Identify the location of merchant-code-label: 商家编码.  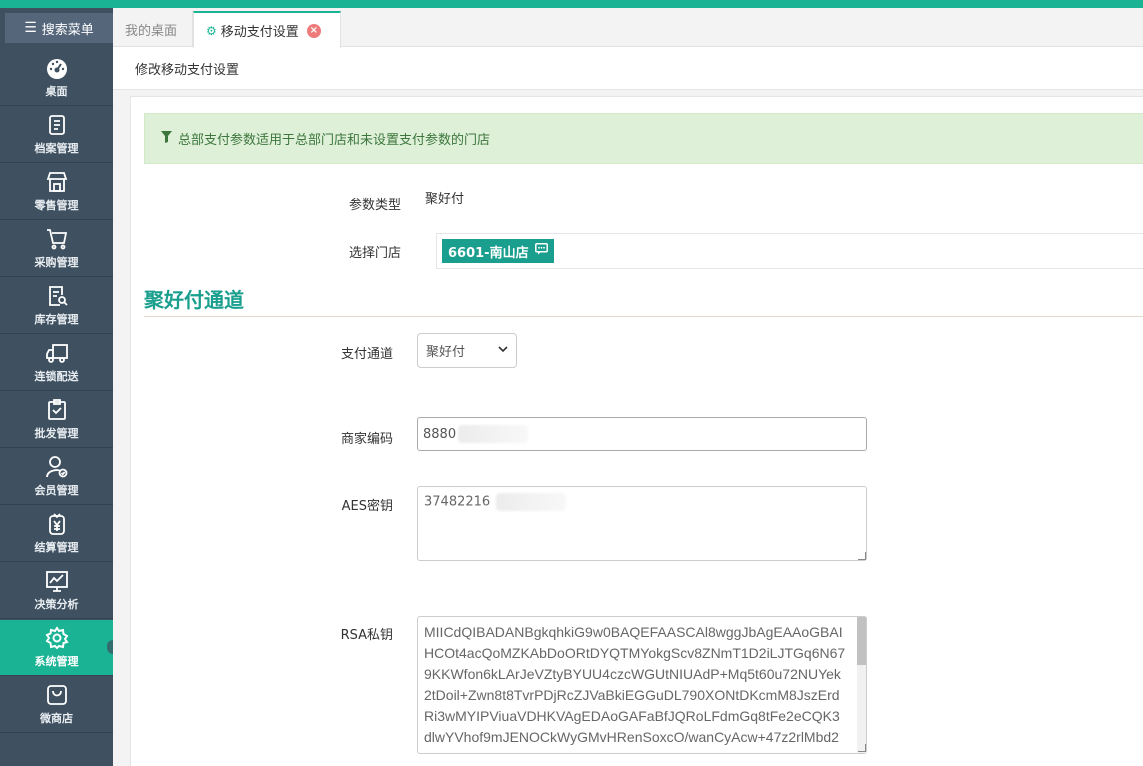
(366, 439).